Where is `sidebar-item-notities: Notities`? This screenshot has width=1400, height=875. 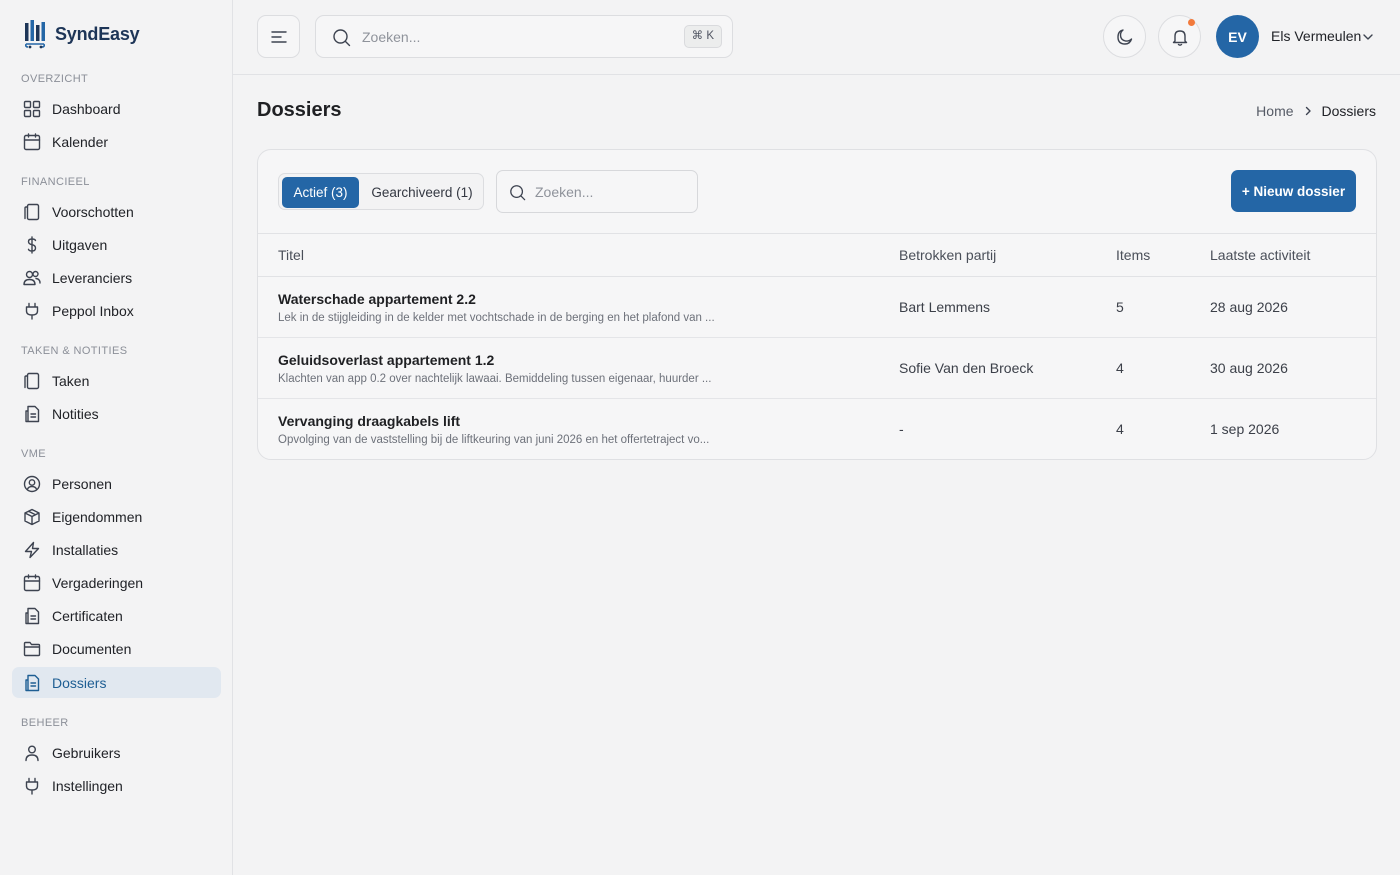
sidebar-item-notities: Notities is located at coordinates (116, 413).